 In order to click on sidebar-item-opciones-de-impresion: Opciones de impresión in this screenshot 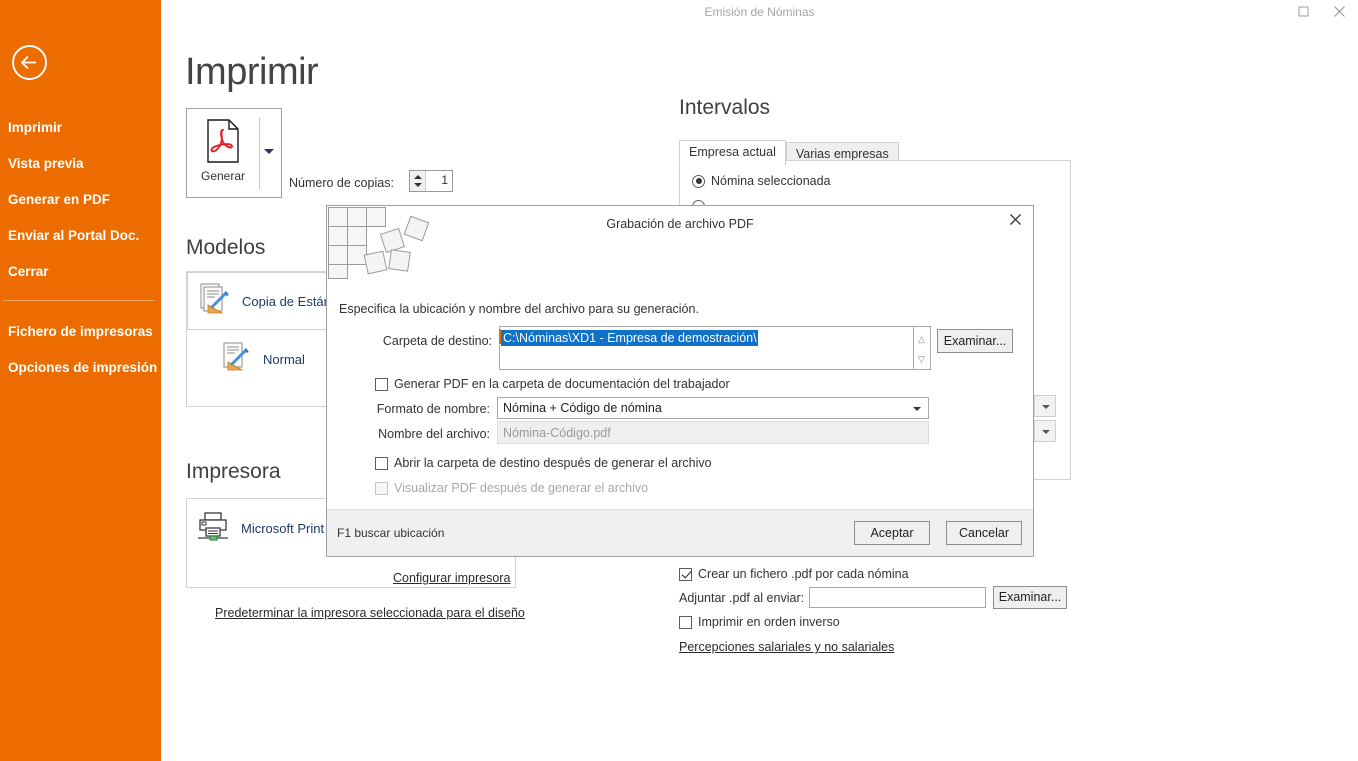, I will do `click(83, 367)`.